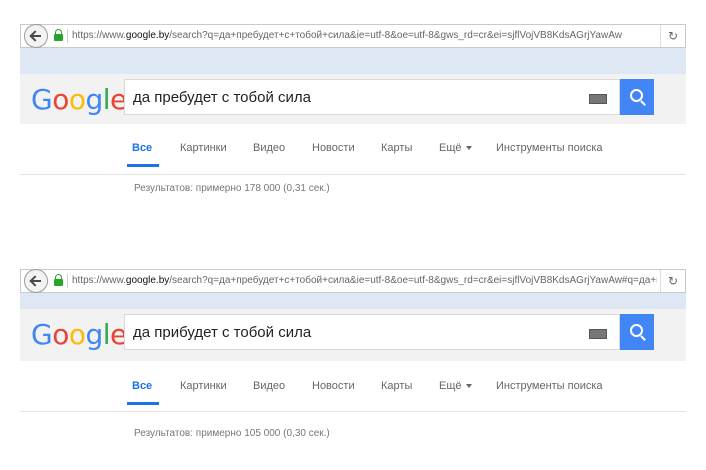 The width and height of the screenshot is (706, 470). I want to click on search-query: да прибудет с тобой сила, so click(222, 332).